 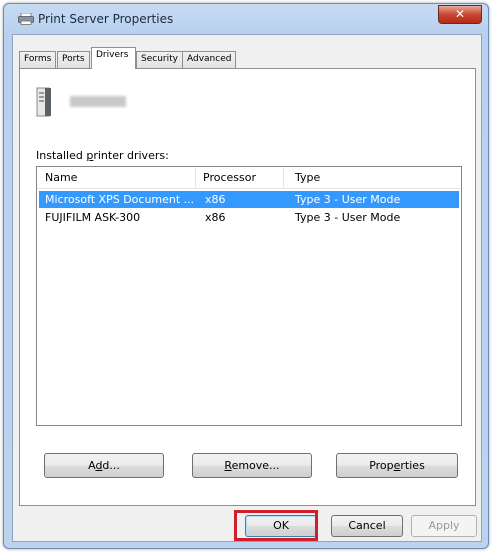 I want to click on apply-button: Apply, so click(x=444, y=526).